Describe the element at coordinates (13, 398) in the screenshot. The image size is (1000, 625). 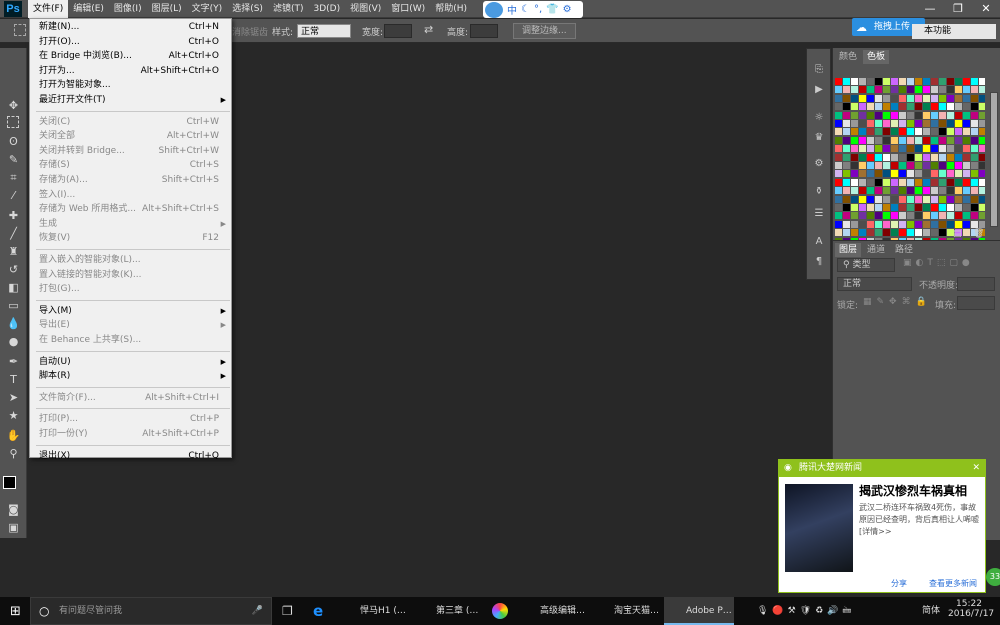
I see `path-select-icon: ➤` at that location.